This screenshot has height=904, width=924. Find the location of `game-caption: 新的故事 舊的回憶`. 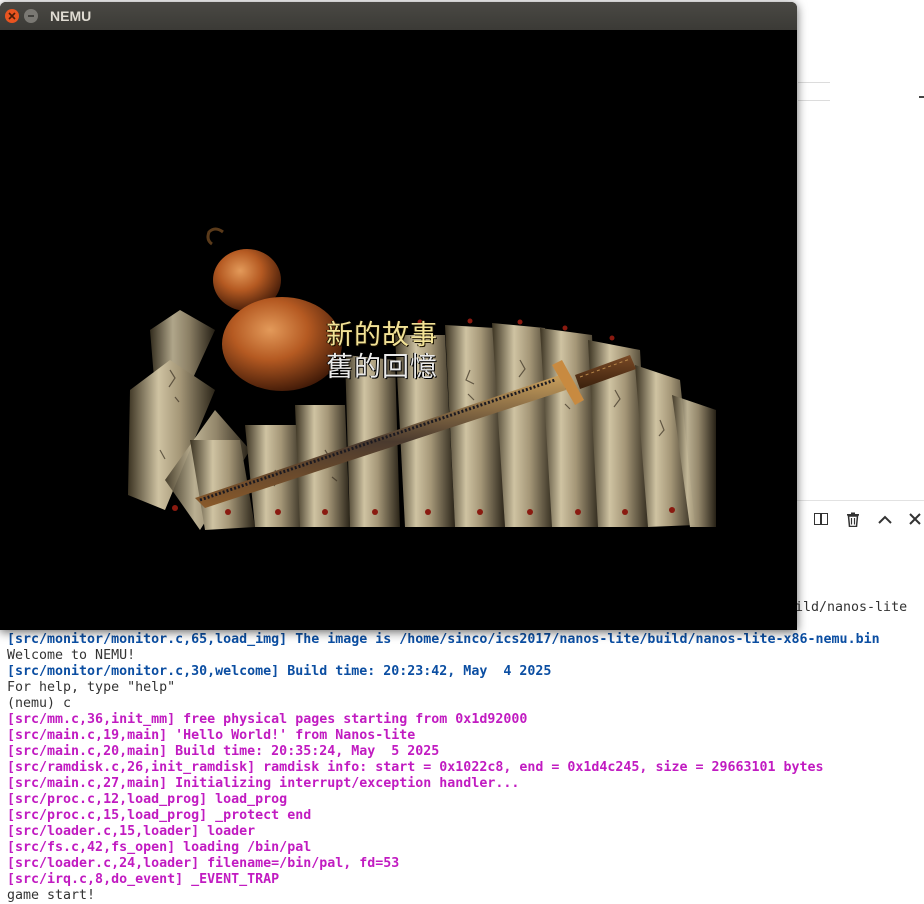

game-caption: 新的故事 舊的回憶 is located at coordinates (396, 352).